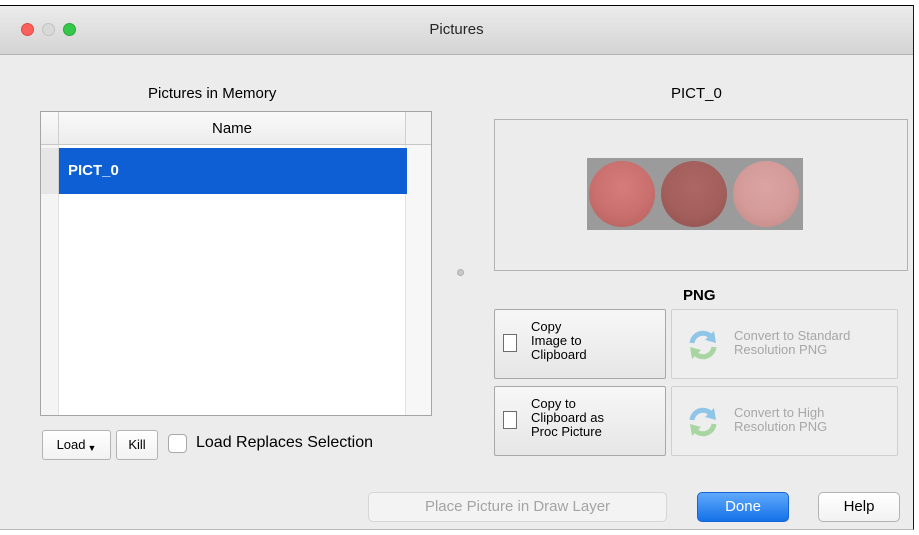  I want to click on convert-high-label: Convert to High Resolution PNG, so click(781, 419).